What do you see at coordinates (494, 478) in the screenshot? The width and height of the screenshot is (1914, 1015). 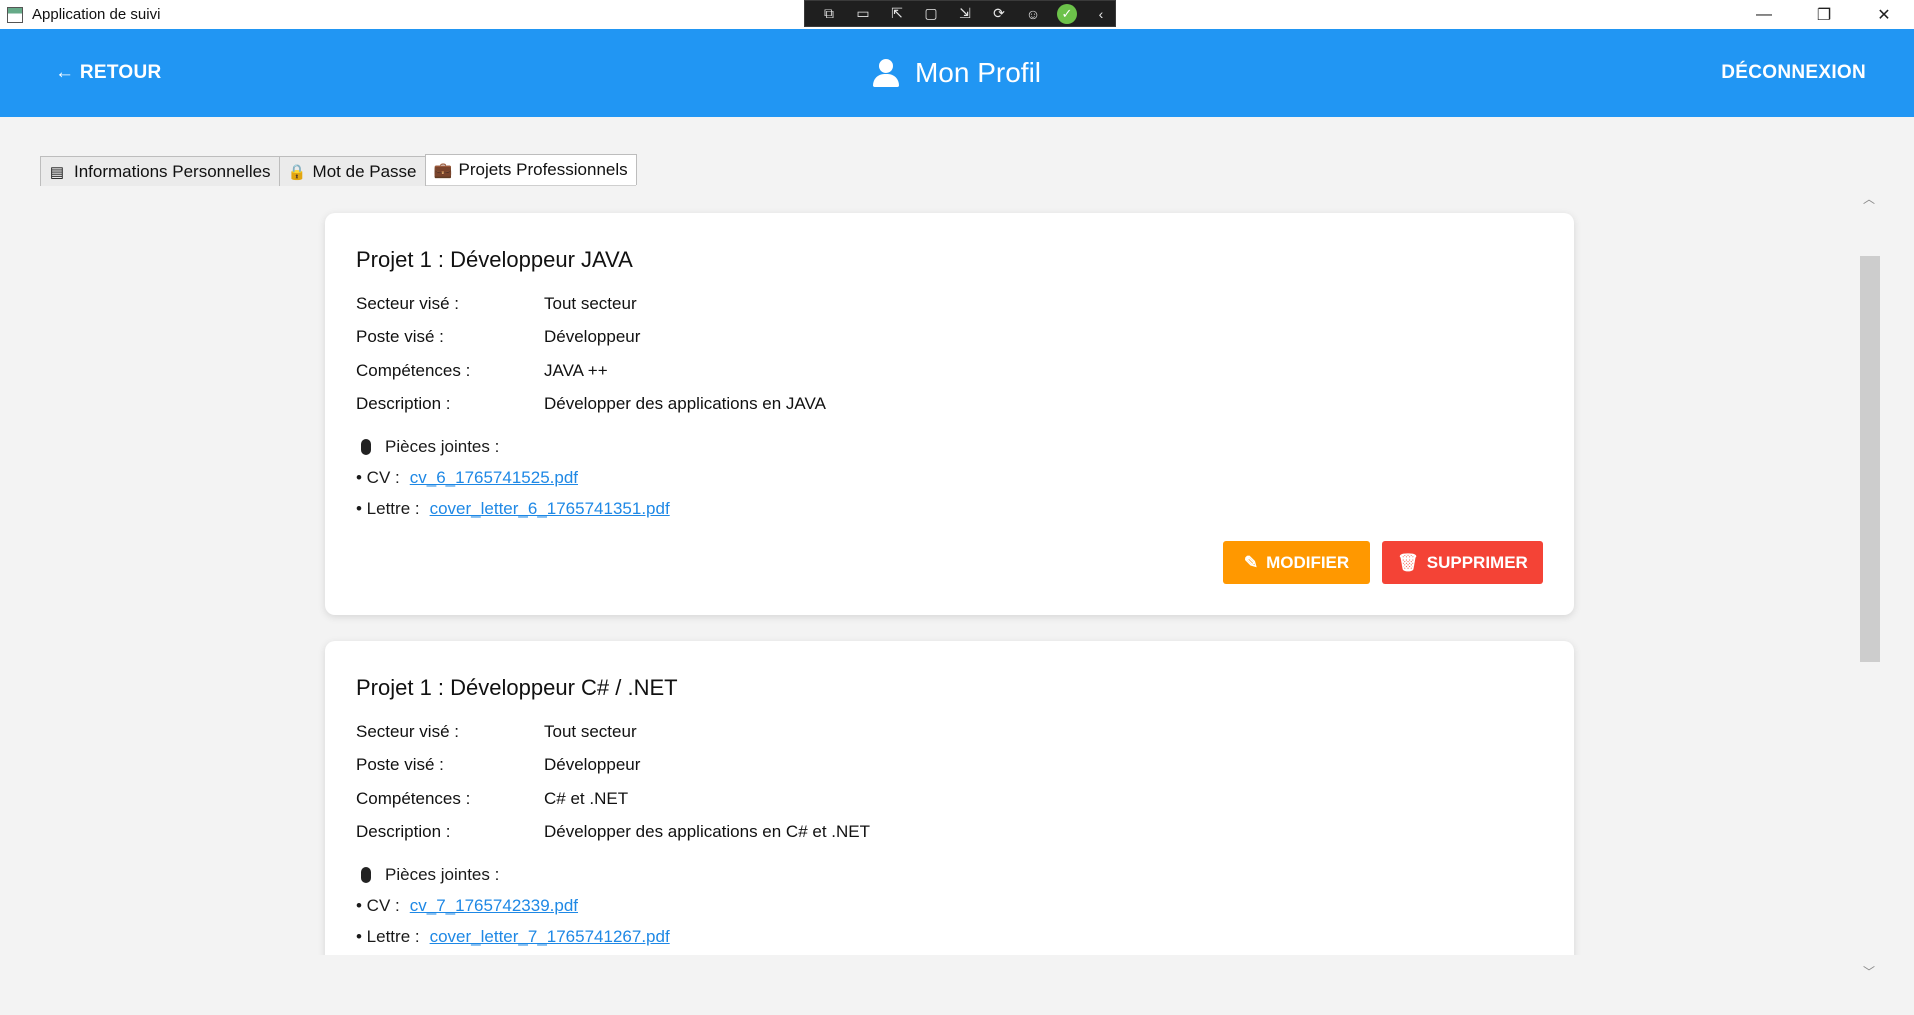 I see `cv-file-link: cv_6_1765741525.pdf` at bounding box center [494, 478].